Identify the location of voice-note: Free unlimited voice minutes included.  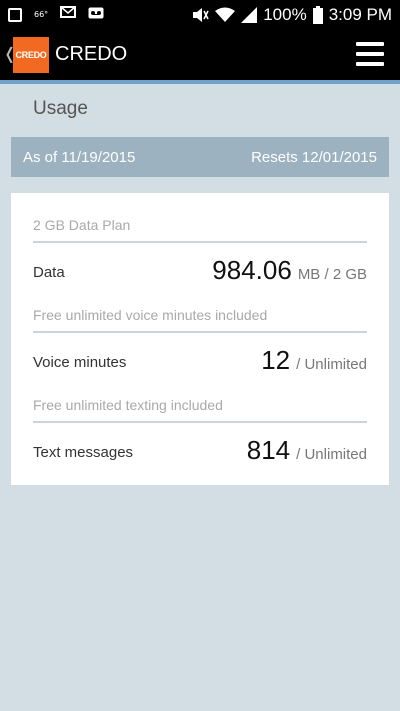
(150, 315).